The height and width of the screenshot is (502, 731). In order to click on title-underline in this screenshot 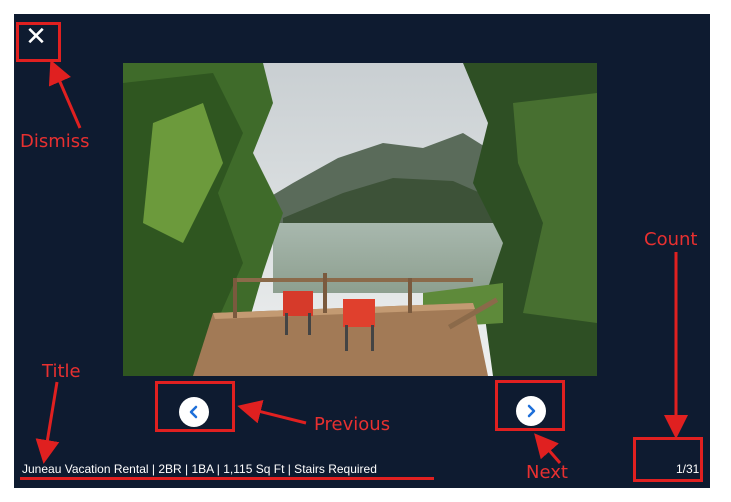, I will do `click(227, 478)`.